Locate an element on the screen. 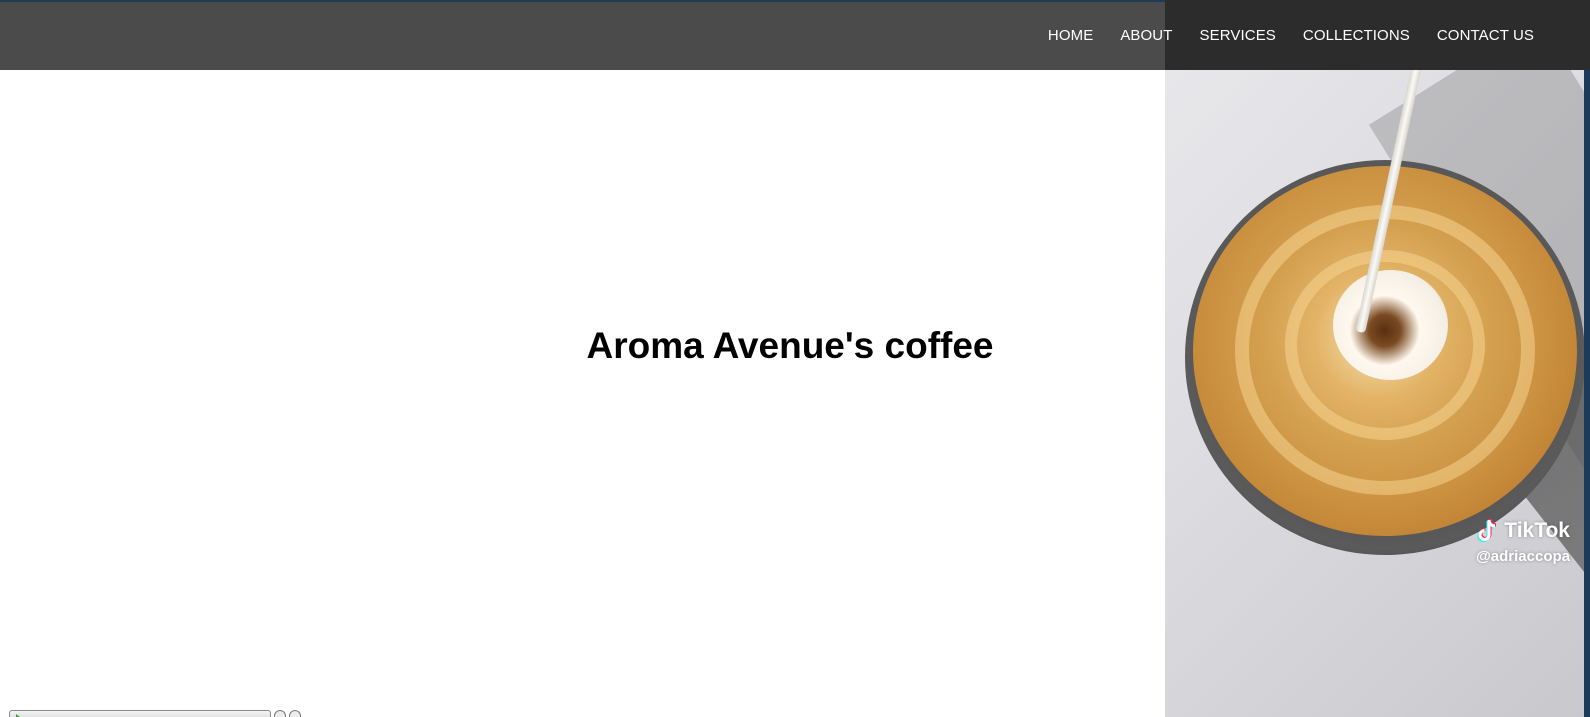 The width and height of the screenshot is (1590, 717). nav-about-link: ABOUT is located at coordinates (1146, 35).